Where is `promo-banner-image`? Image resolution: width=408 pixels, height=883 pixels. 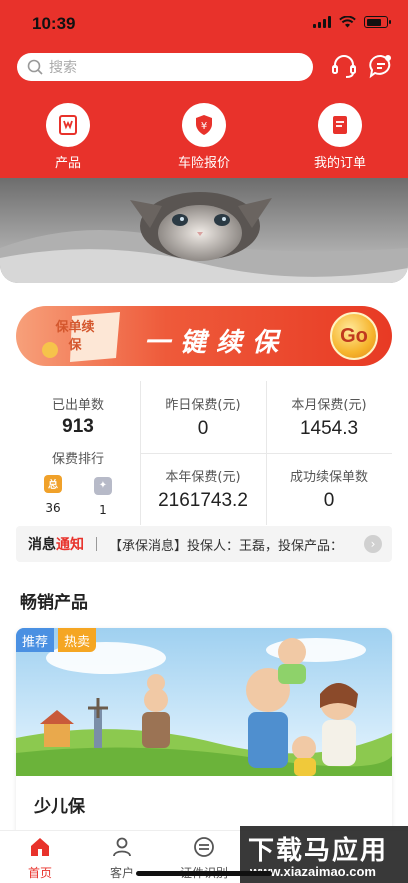
promo-banner-image is located at coordinates (204, 230).